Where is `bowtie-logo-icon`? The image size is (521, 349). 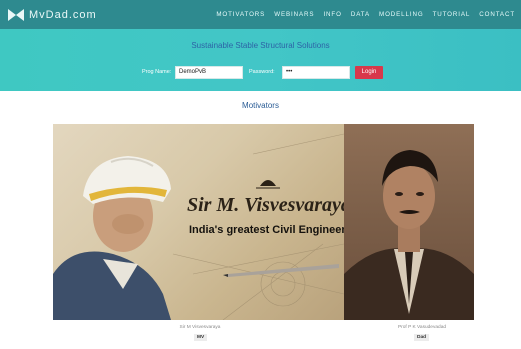 bowtie-logo-icon is located at coordinates (16, 14).